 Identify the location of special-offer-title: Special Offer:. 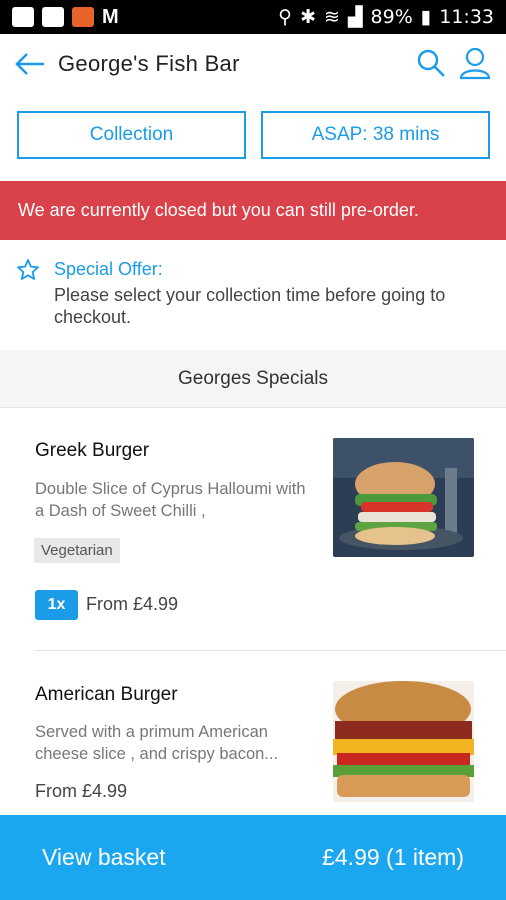
(108, 269).